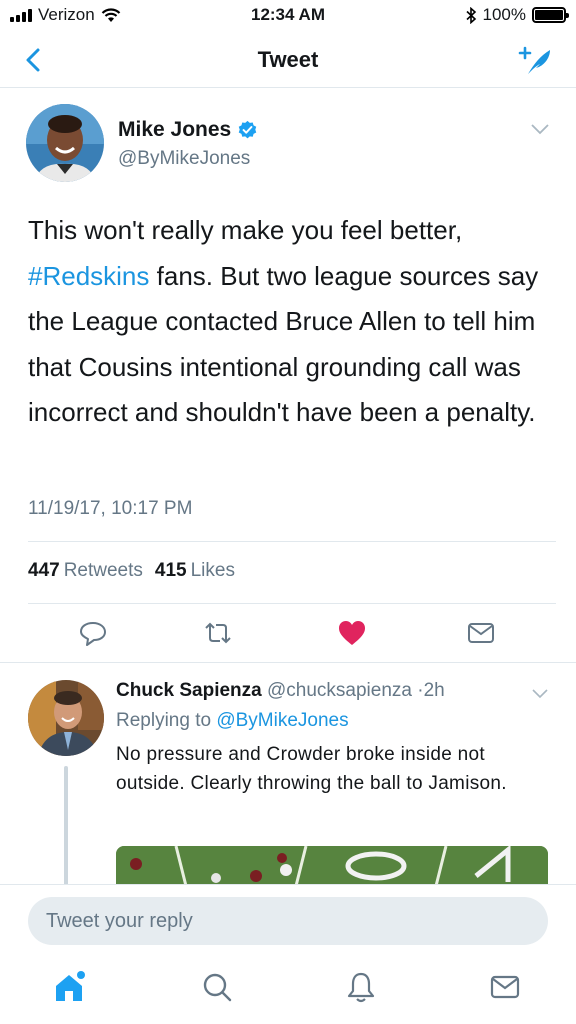 The height and width of the screenshot is (1024, 576). I want to click on replying-to-prefix: Replying to, so click(164, 720).